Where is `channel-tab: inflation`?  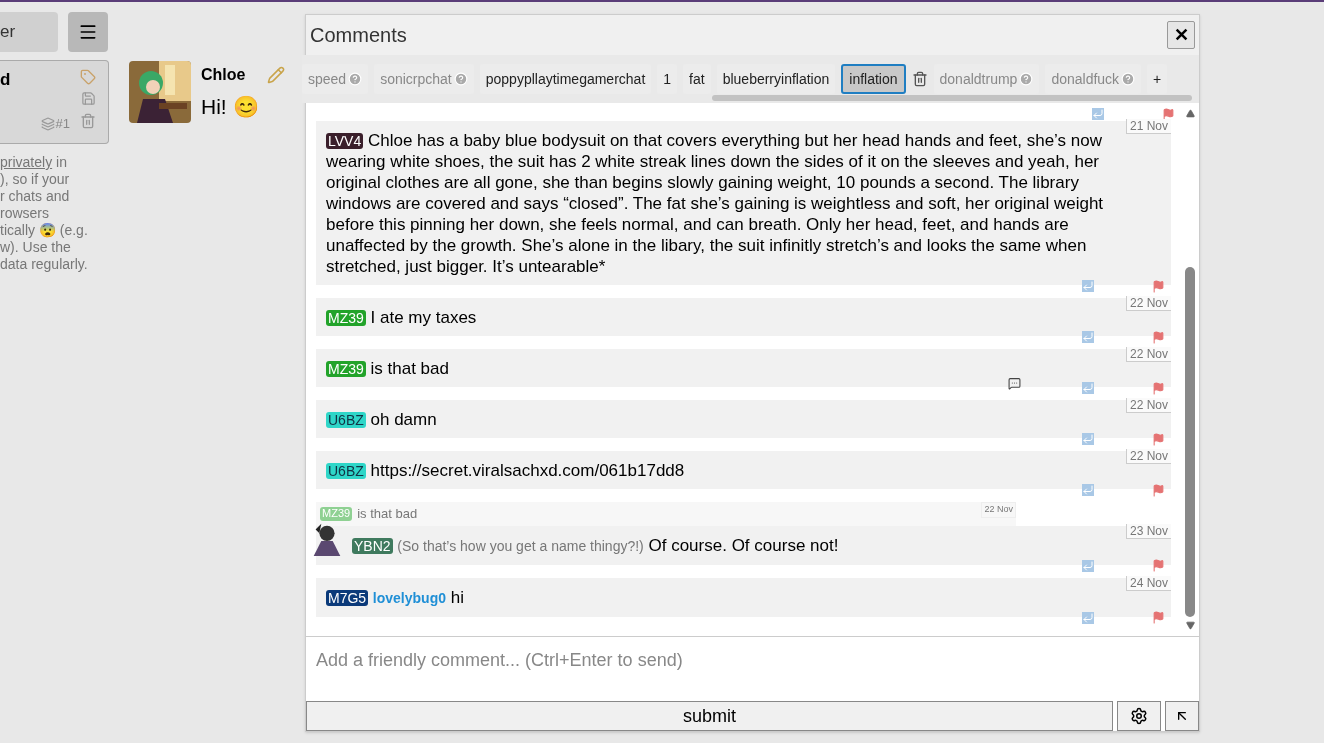
channel-tab: inflation is located at coordinates (873, 79).